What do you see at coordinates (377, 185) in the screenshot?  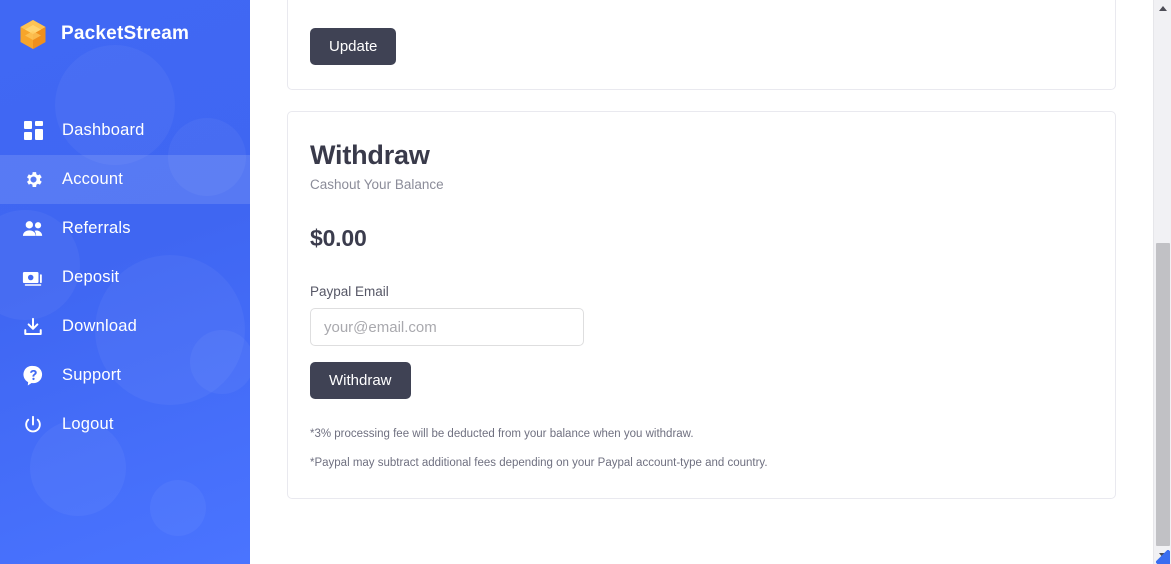 I see `card-subtitle: Cashout Your Balance` at bounding box center [377, 185].